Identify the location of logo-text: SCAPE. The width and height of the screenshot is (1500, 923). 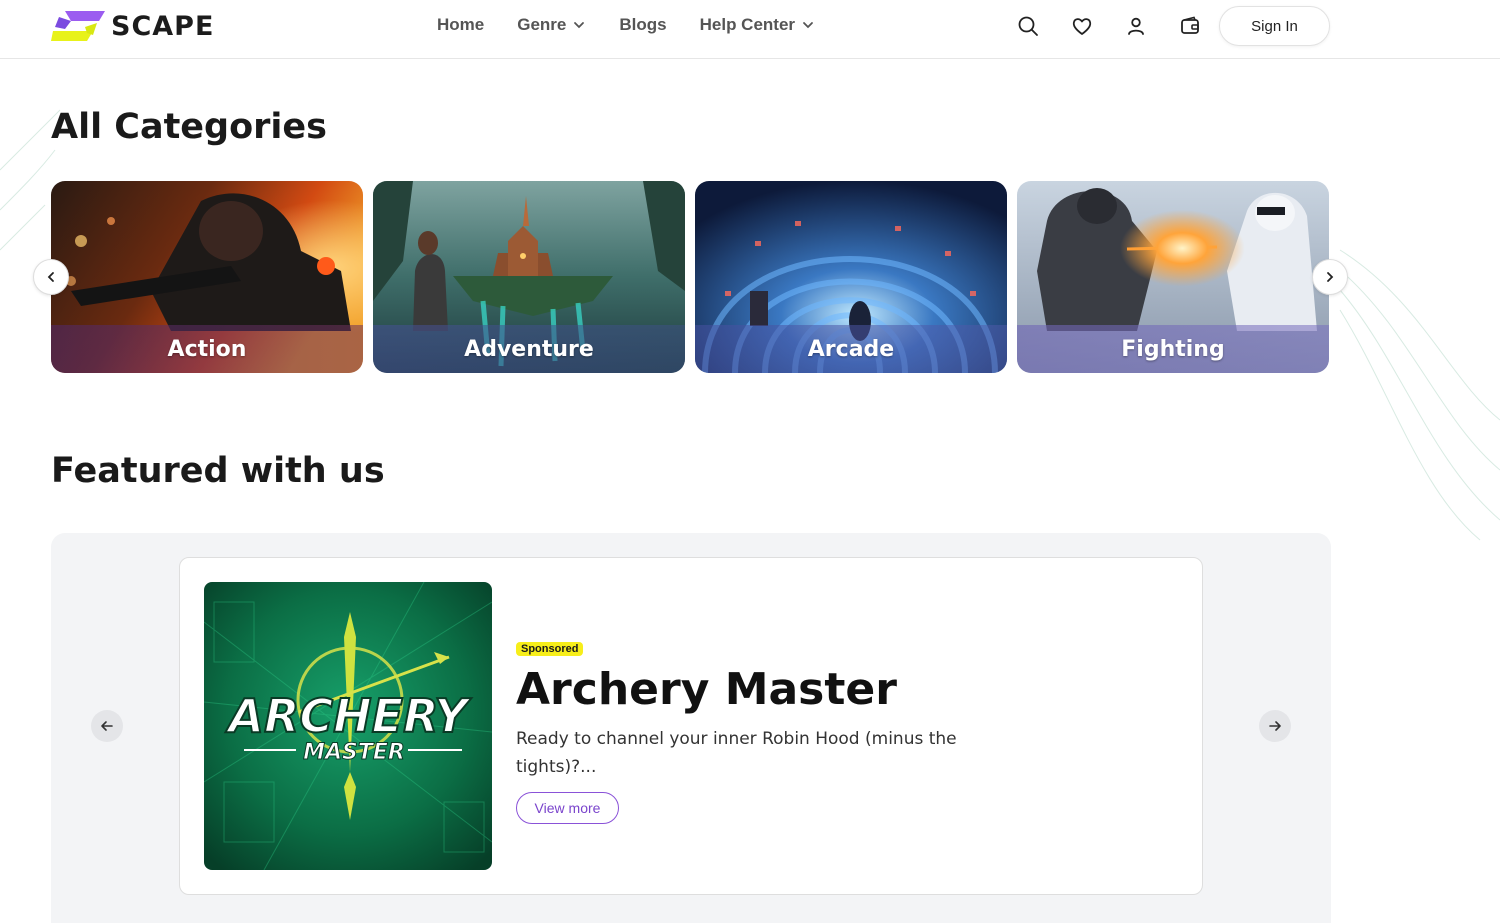
(163, 26).